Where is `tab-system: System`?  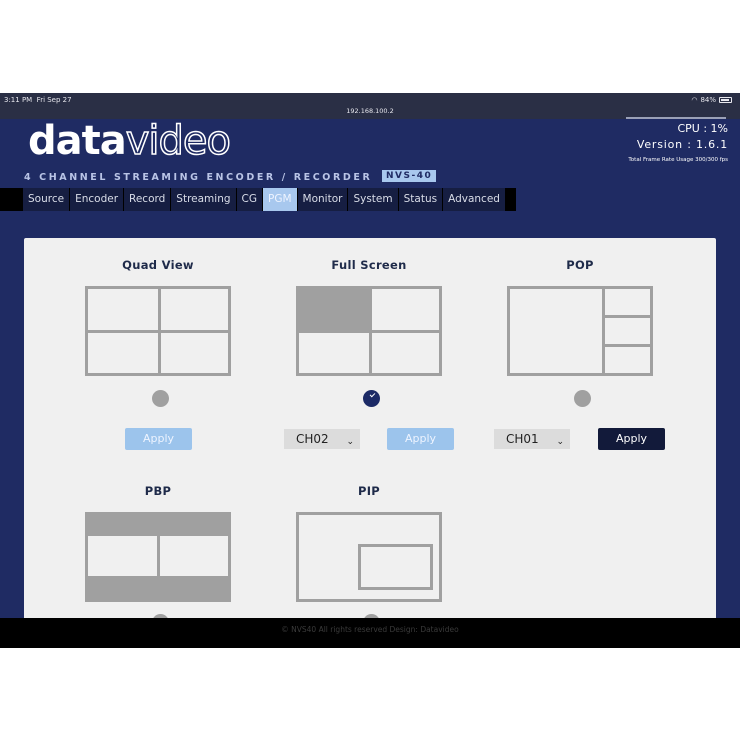 tab-system: System is located at coordinates (373, 199).